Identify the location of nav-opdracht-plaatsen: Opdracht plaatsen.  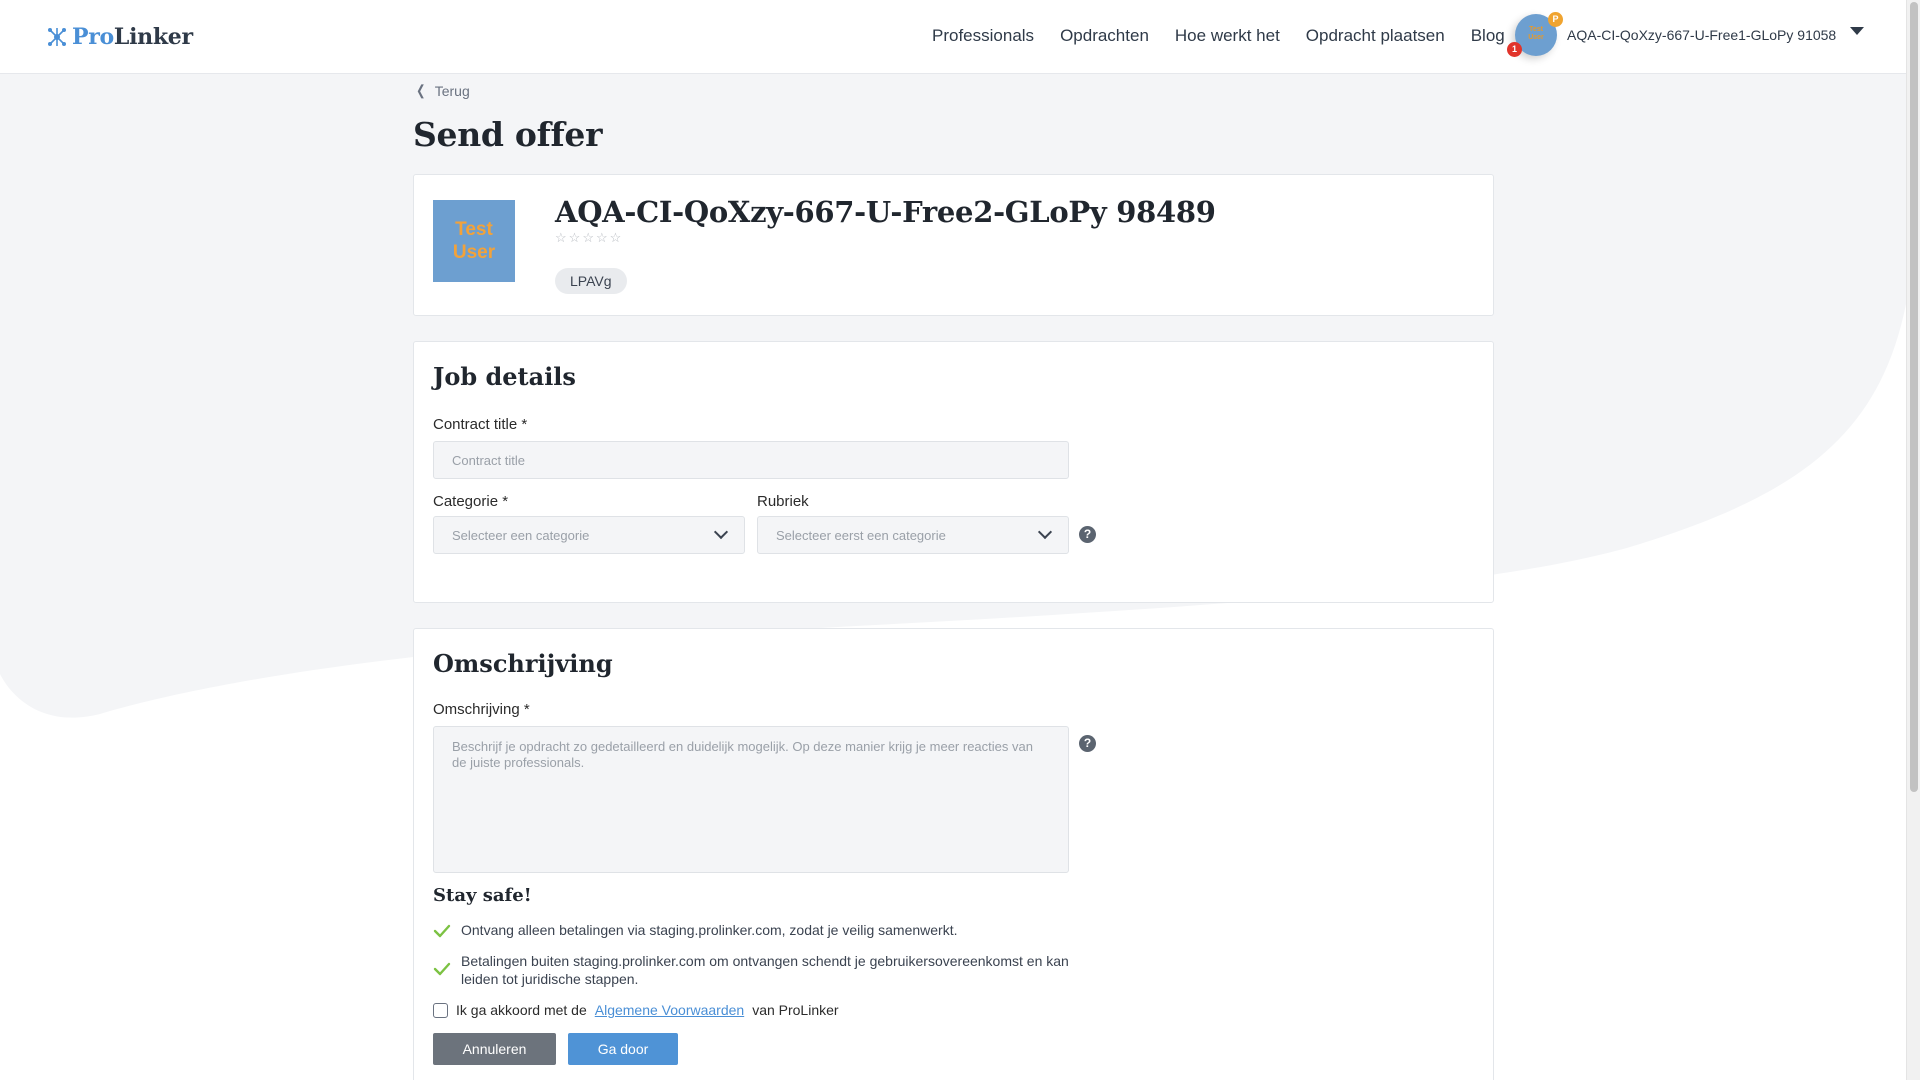
(1375, 36).